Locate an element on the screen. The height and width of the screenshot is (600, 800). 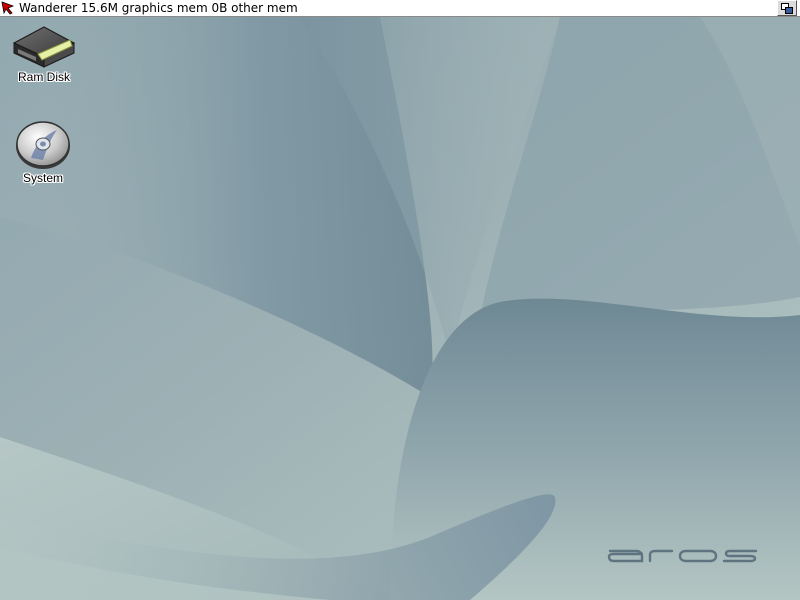
system-disk-icon is located at coordinates (43, 145).